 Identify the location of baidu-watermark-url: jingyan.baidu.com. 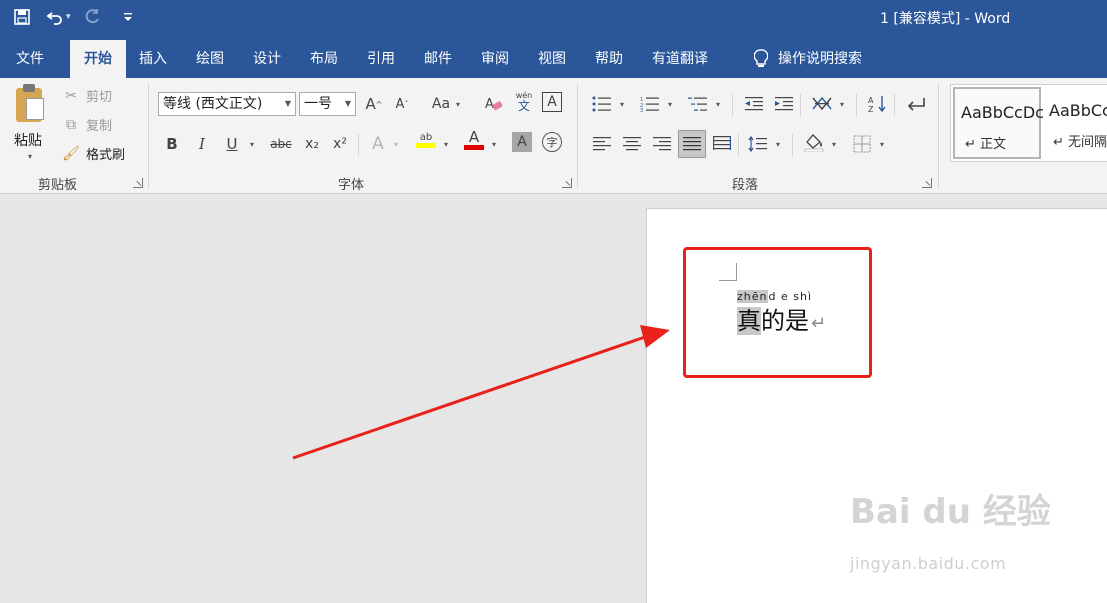
(928, 563).